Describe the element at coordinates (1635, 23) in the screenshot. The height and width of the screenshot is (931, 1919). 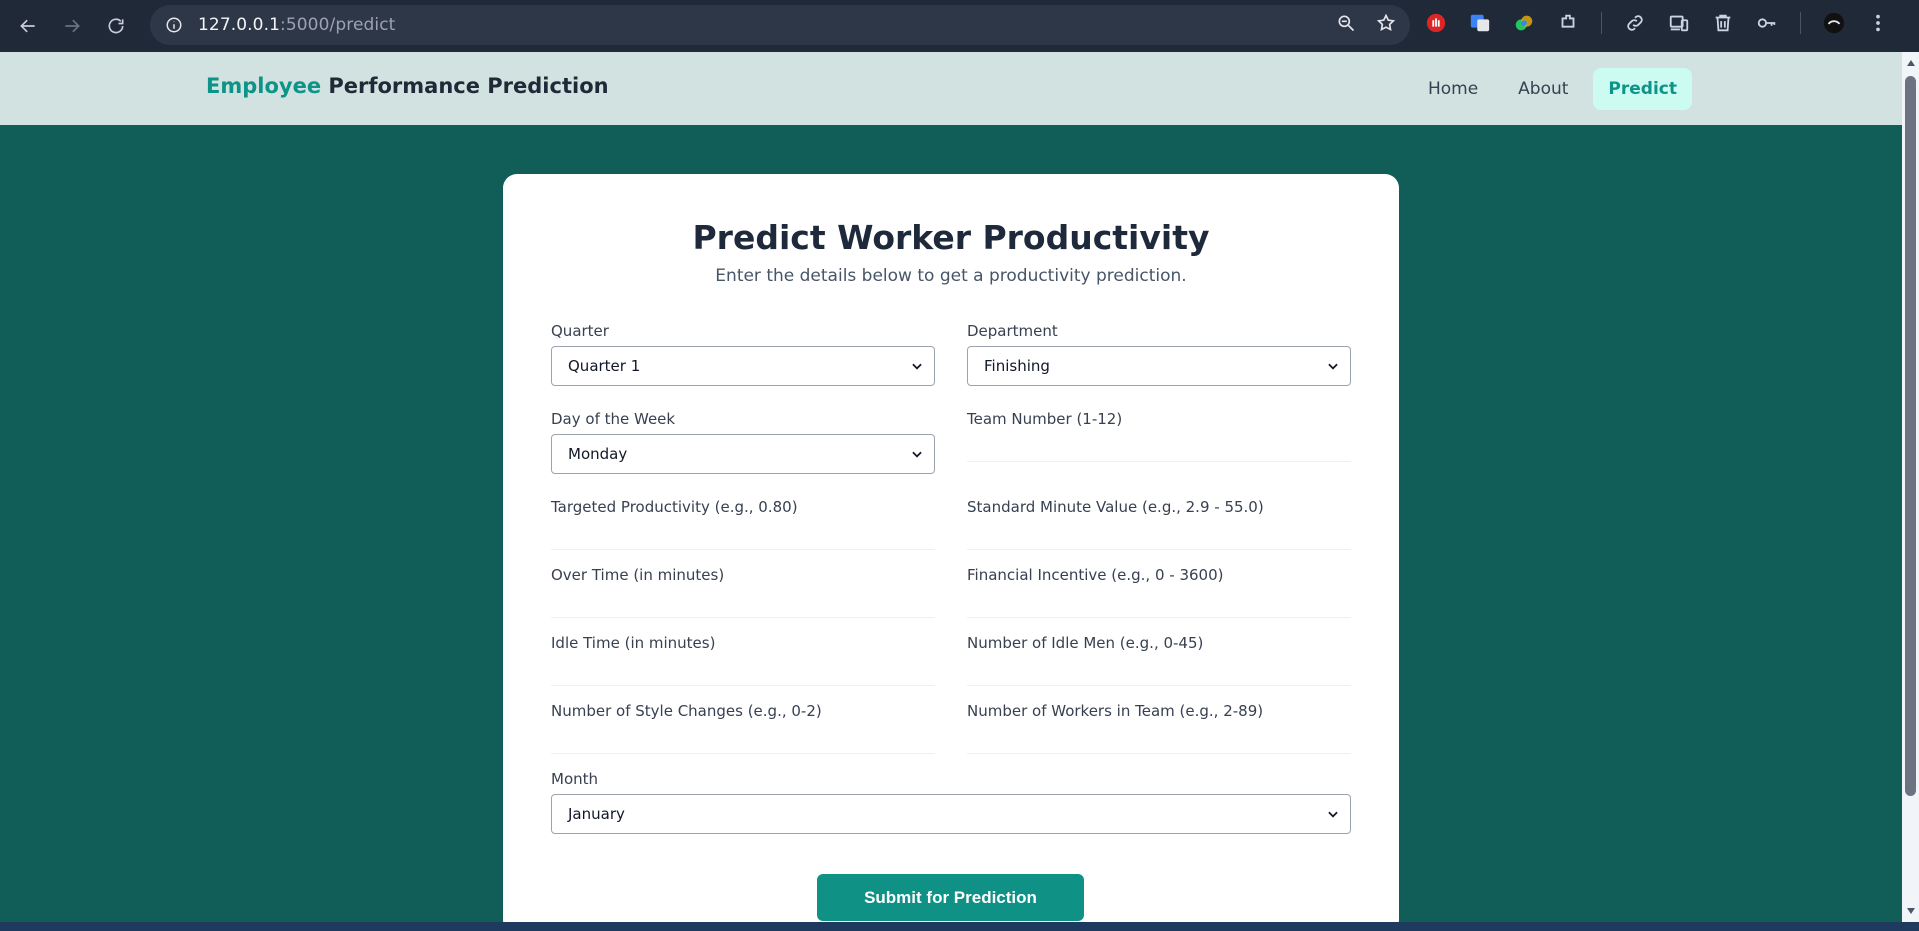
I see `link-icon` at that location.